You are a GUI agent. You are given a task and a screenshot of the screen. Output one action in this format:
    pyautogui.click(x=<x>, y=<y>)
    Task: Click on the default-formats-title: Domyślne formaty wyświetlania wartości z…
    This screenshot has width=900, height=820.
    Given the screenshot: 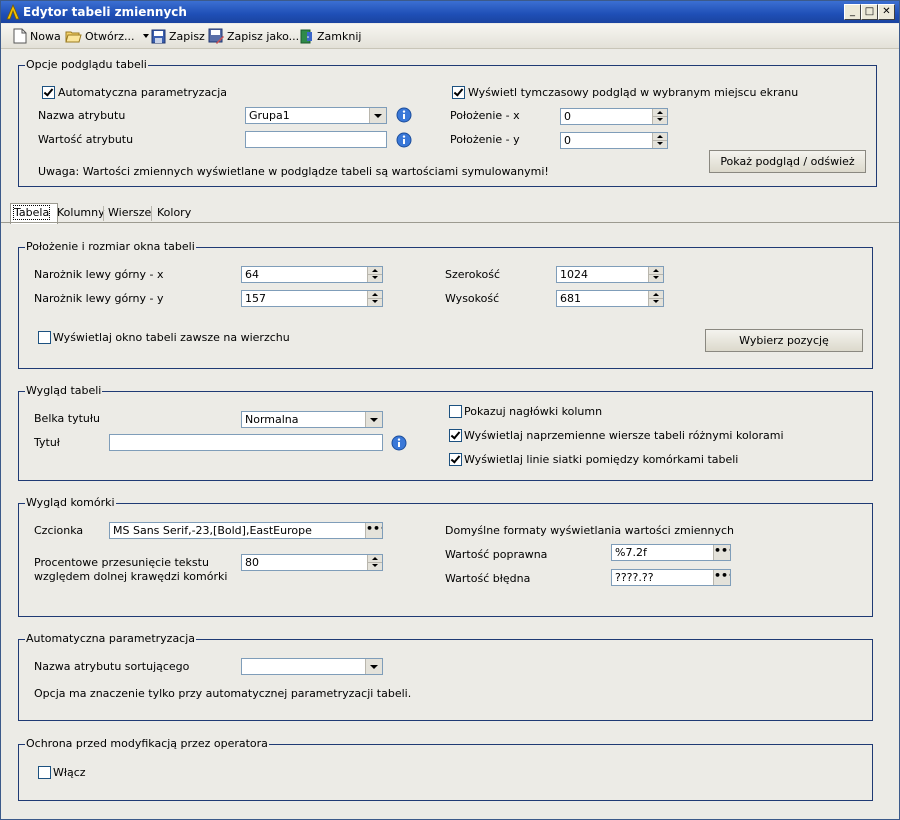 What is the action you would take?
    pyautogui.click(x=590, y=530)
    